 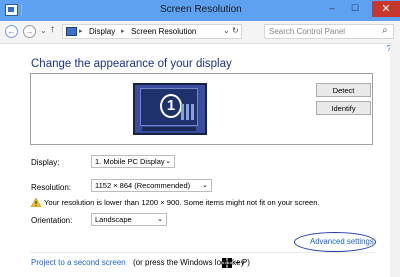 What do you see at coordinates (71, 31) in the screenshot?
I see `display-icon` at bounding box center [71, 31].